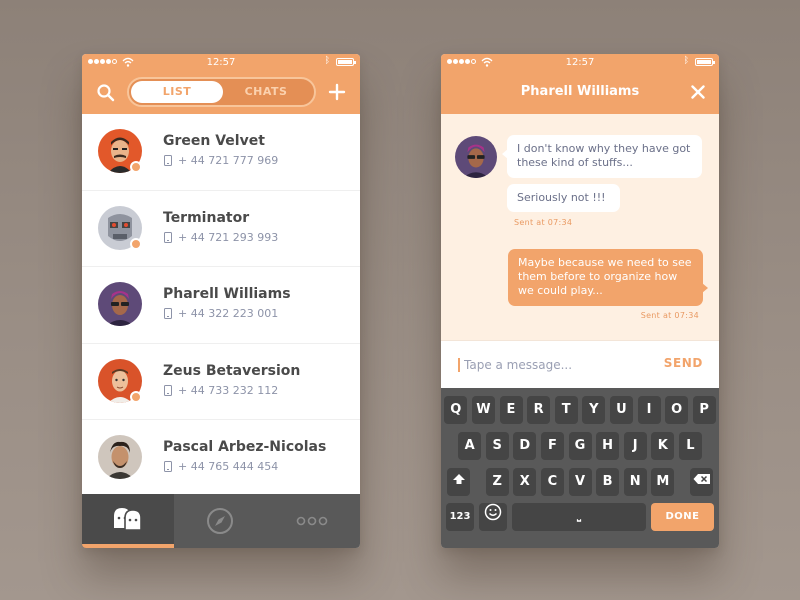 The image size is (800, 600). I want to click on key-f: F, so click(552, 446).